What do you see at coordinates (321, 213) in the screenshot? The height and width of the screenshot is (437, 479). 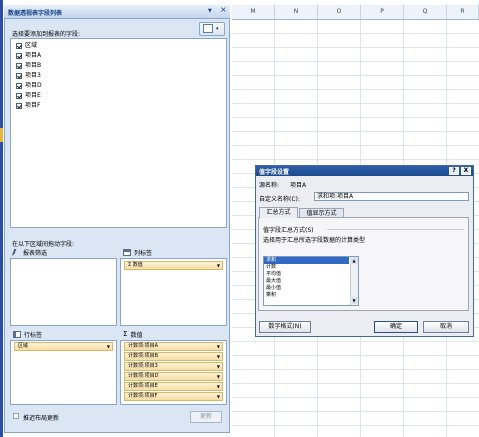 I see `tab-show-values-as: 值显示方式` at bounding box center [321, 213].